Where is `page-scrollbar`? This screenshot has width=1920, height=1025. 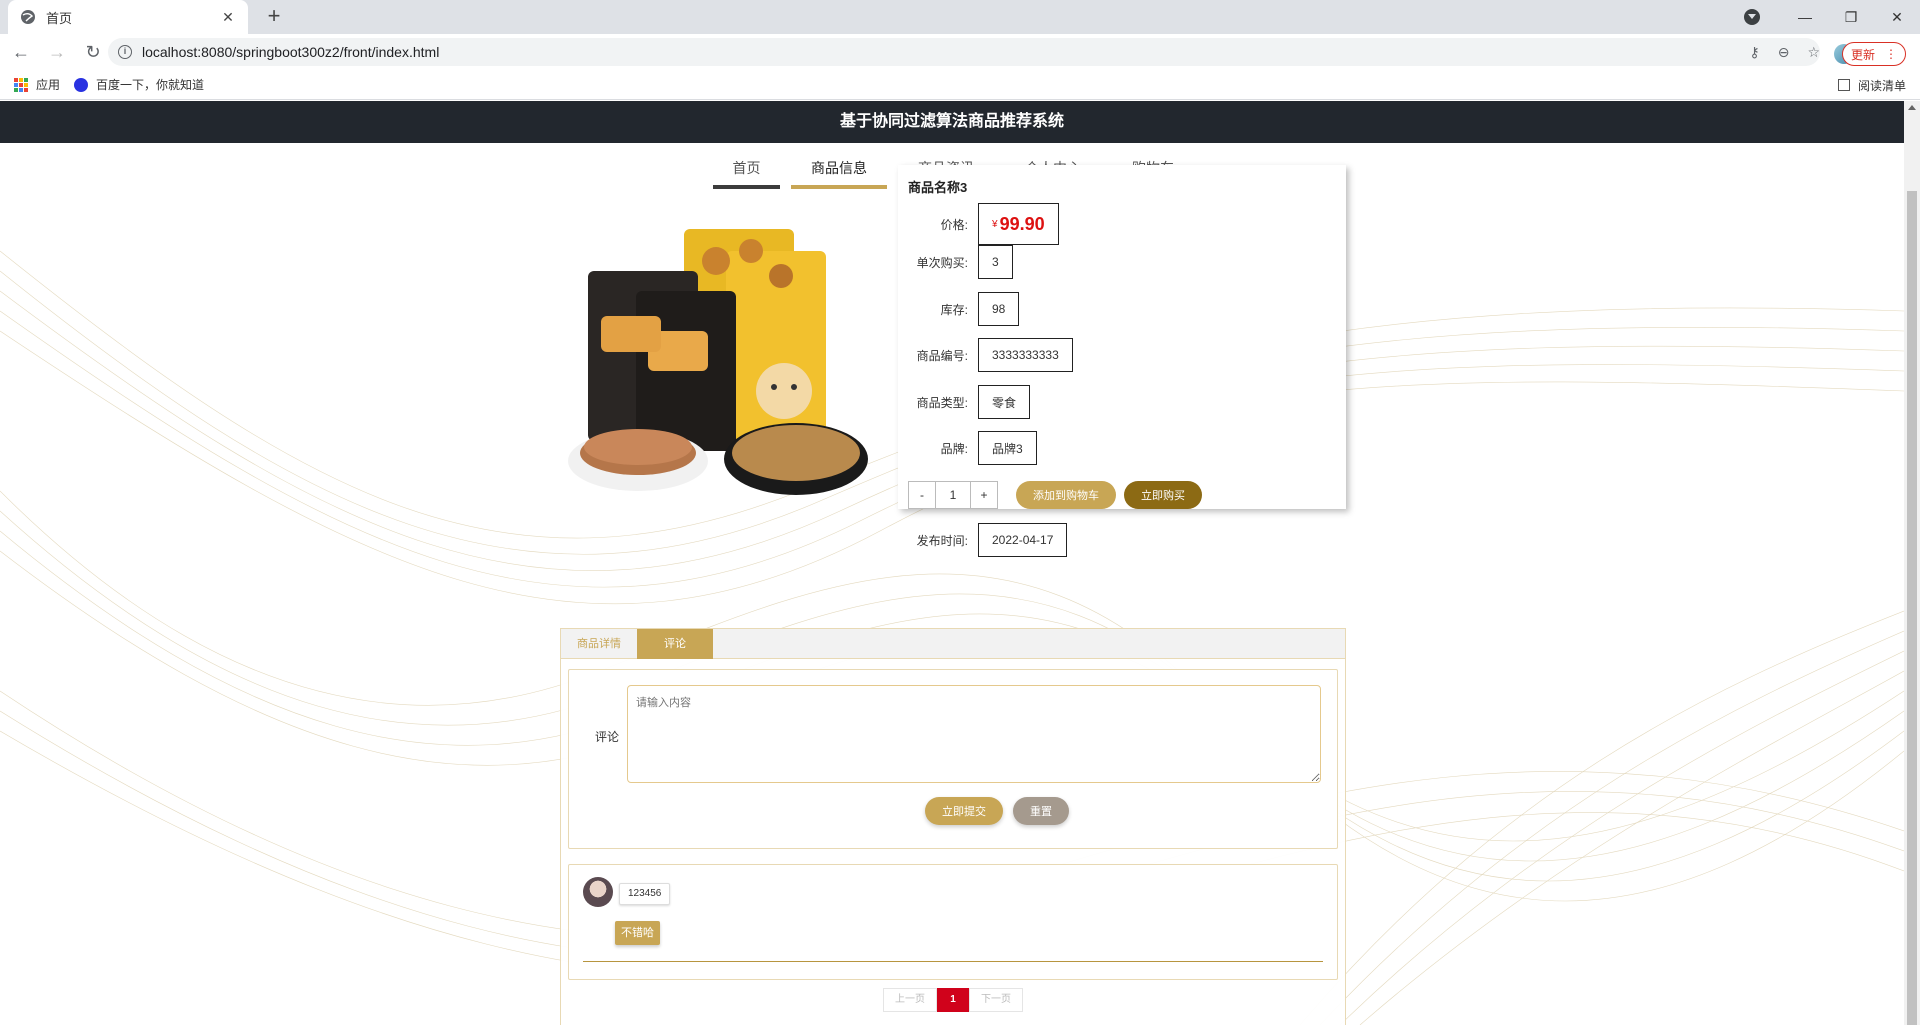
page-scrollbar is located at coordinates (1912, 563).